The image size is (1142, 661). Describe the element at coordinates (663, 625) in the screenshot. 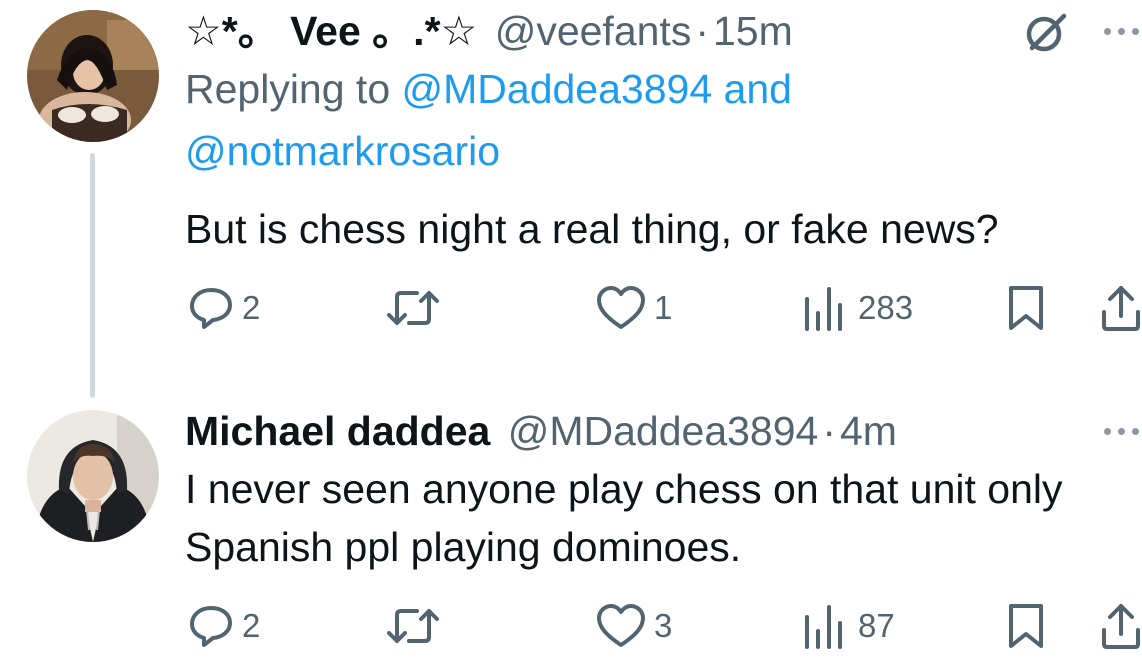

I see `like-count: 3` at that location.